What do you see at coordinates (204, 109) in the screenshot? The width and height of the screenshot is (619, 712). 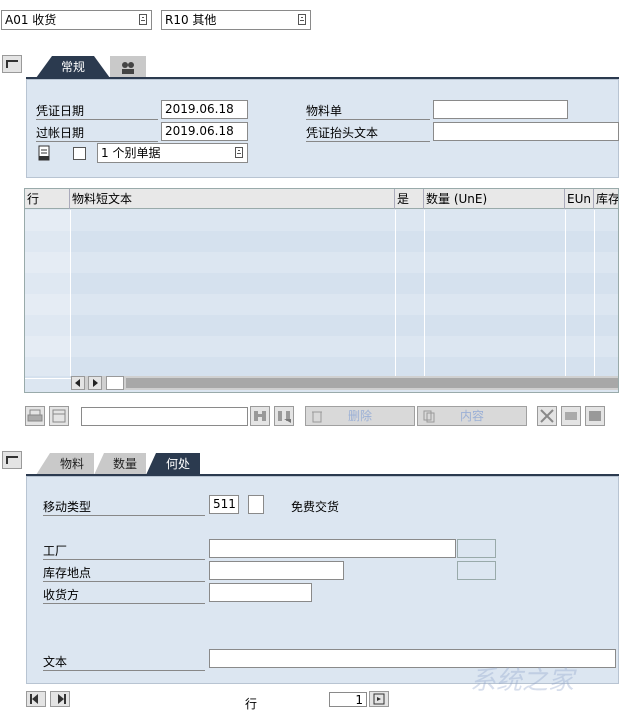 I see `doc-date-input: 2019.06.18` at bounding box center [204, 109].